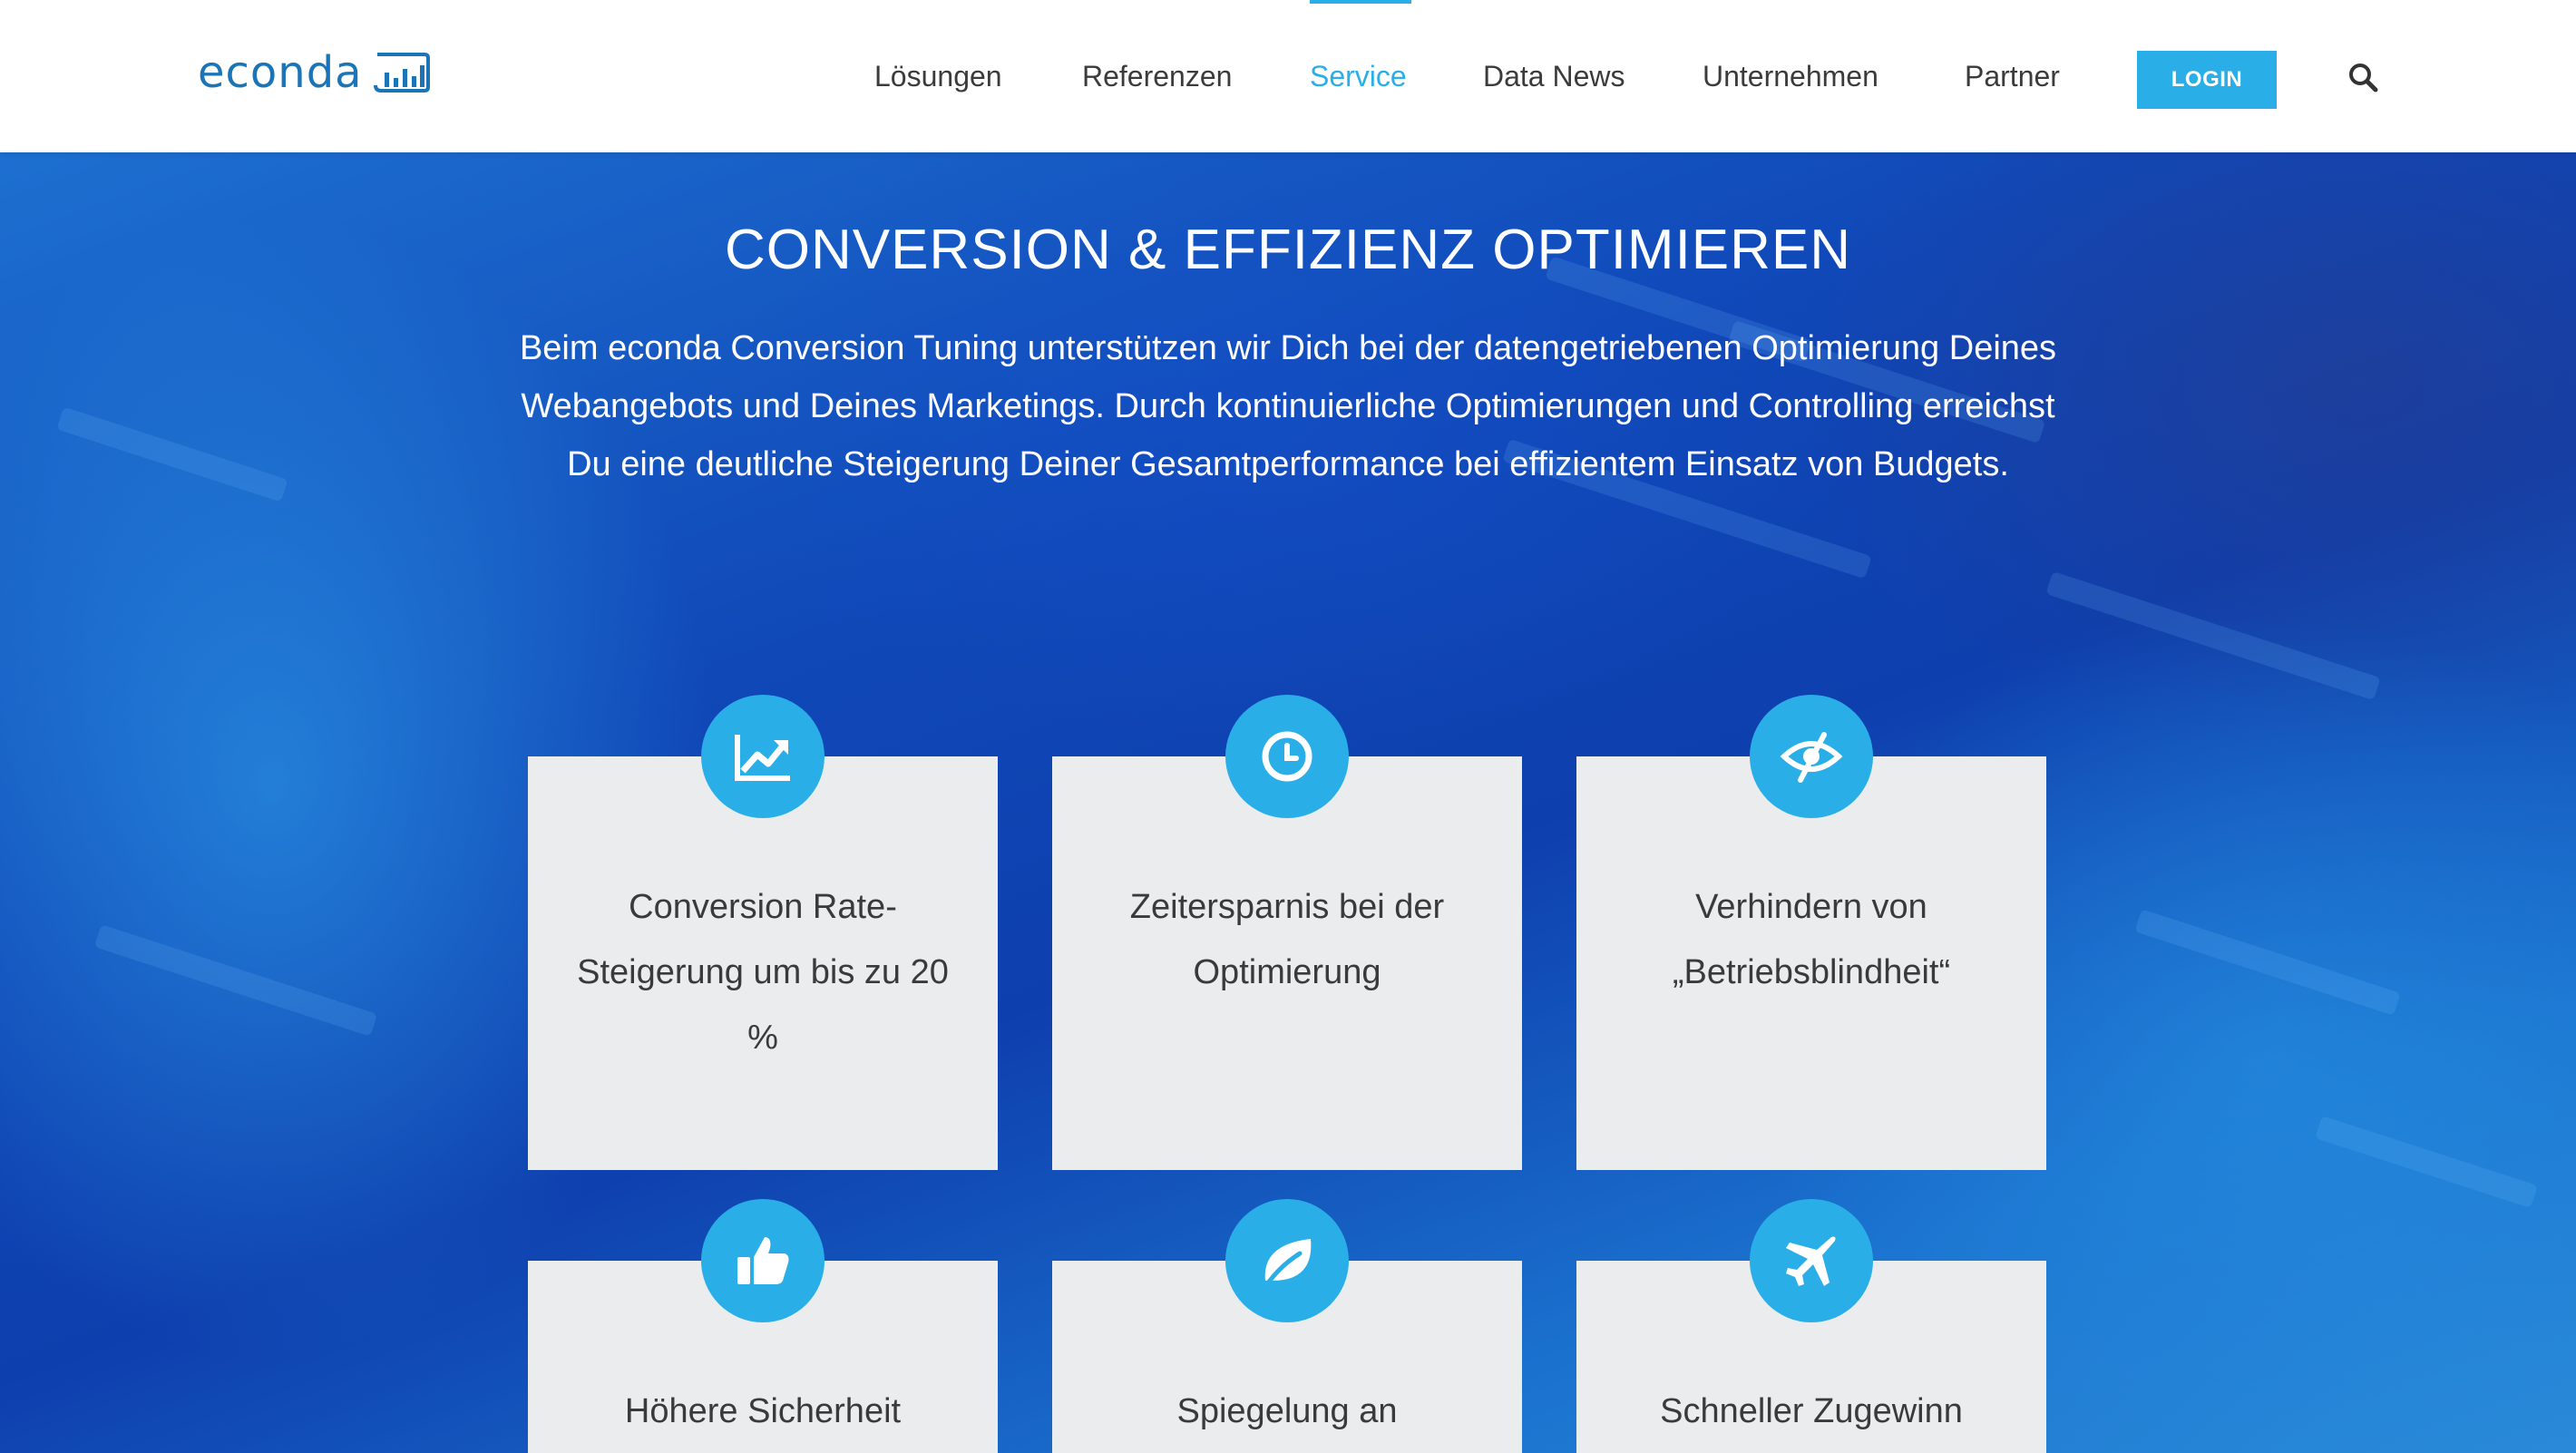 The height and width of the screenshot is (1453, 2576). Describe the element at coordinates (1287, 939) in the screenshot. I see `benefit-card-text: Zeitersparnis bei der Optimierung` at that location.